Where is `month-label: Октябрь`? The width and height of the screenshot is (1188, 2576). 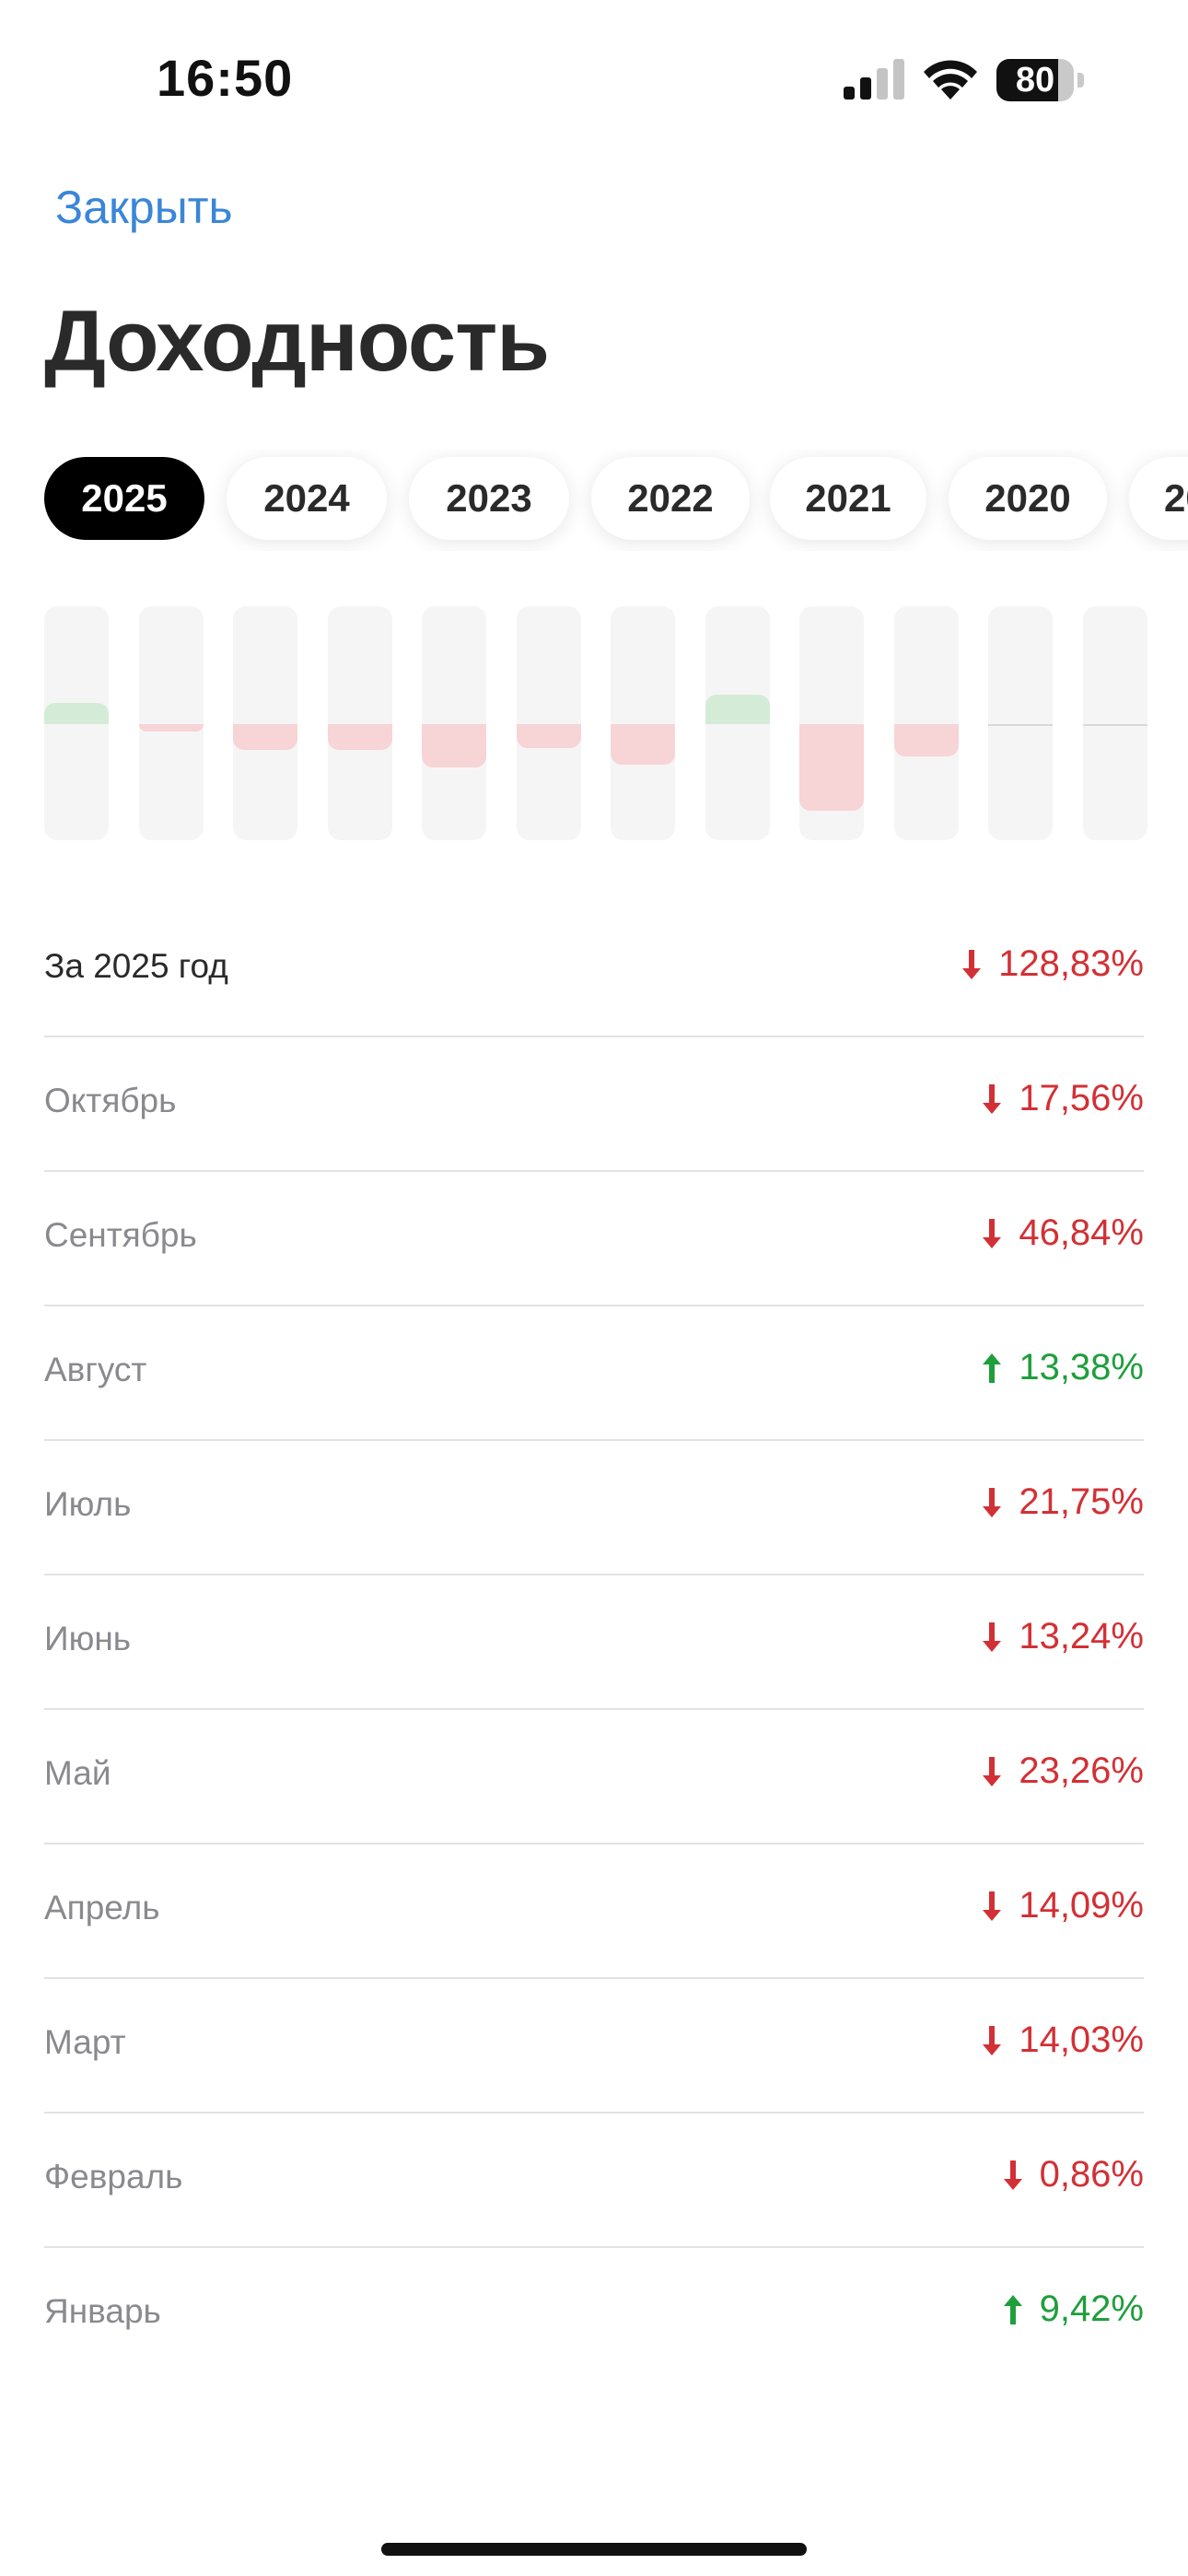
month-label: Октябрь is located at coordinates (111, 1100).